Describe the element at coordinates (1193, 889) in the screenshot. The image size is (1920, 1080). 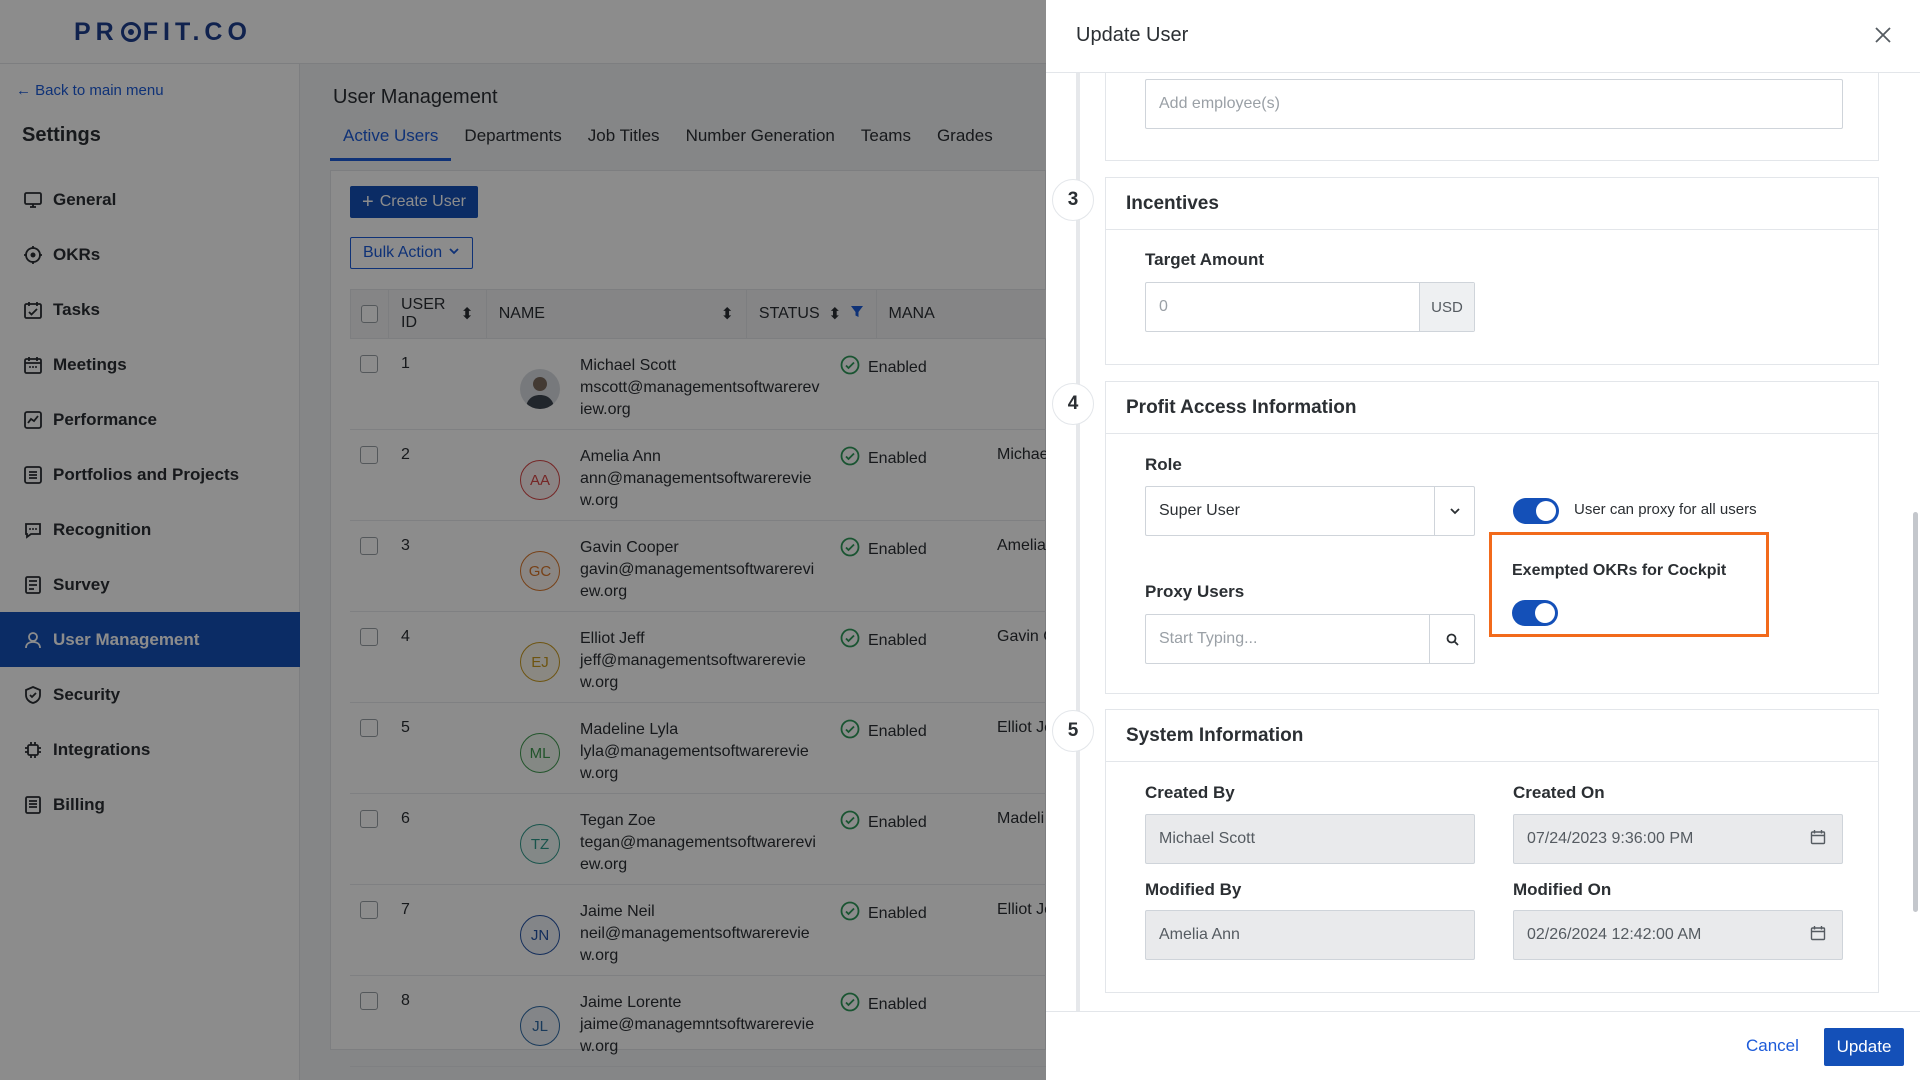
I see `modified-by-label: Modified By` at that location.